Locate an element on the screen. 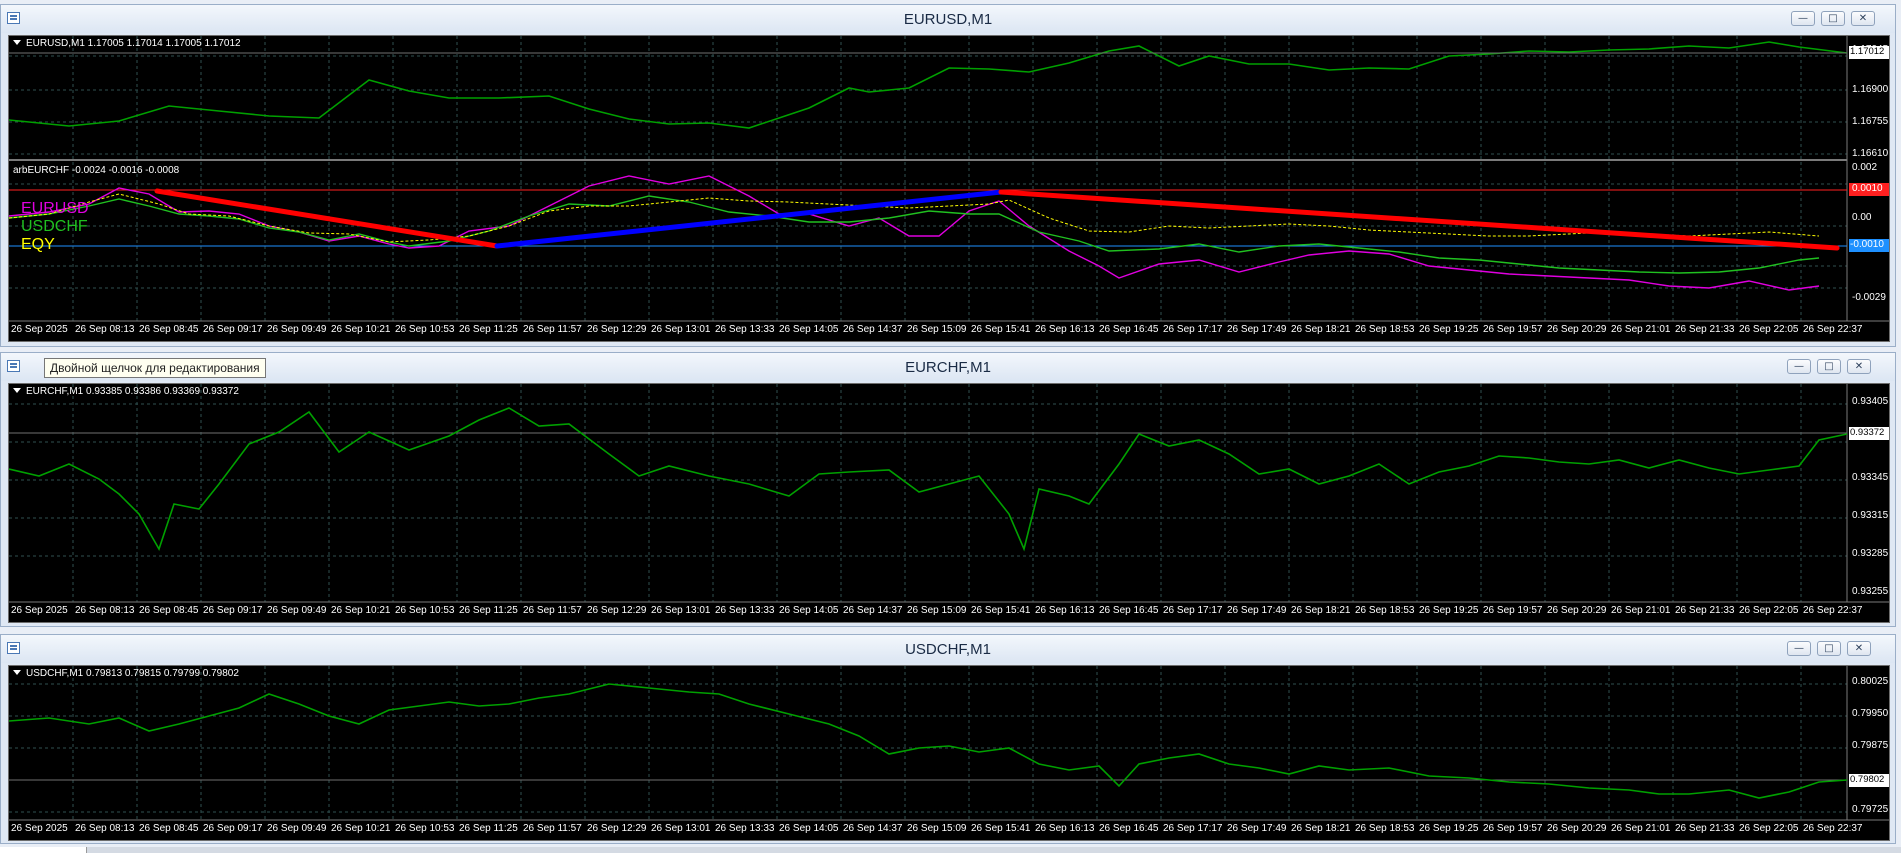  trendline-red-left is located at coordinates (327, 218).